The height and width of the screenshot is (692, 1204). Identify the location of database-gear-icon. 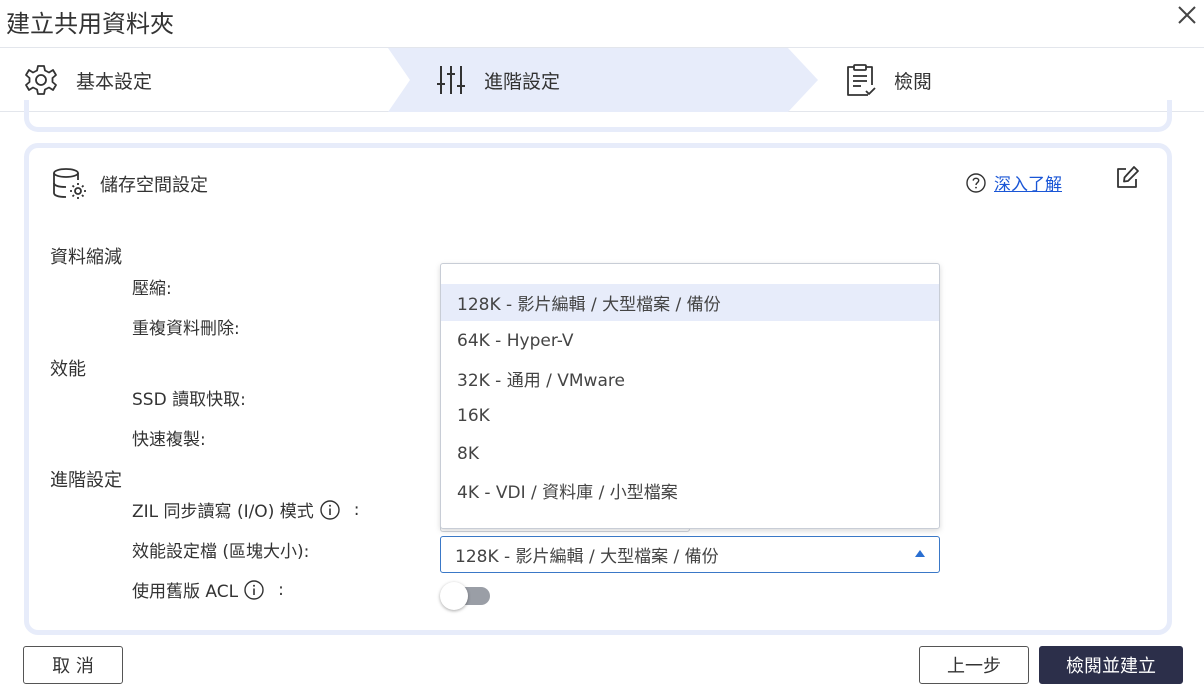
(69, 183).